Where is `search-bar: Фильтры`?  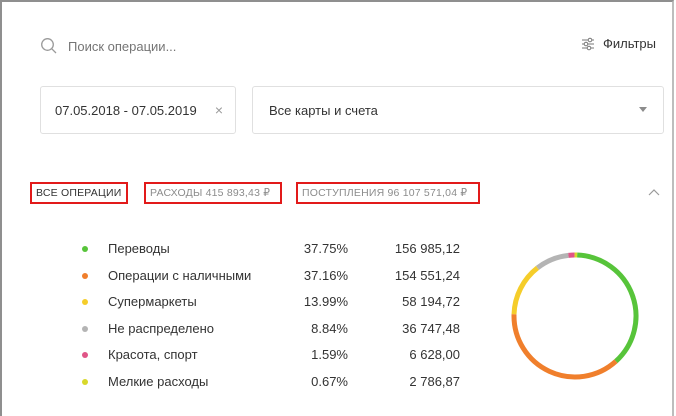 search-bar: Фильтры is located at coordinates (348, 46).